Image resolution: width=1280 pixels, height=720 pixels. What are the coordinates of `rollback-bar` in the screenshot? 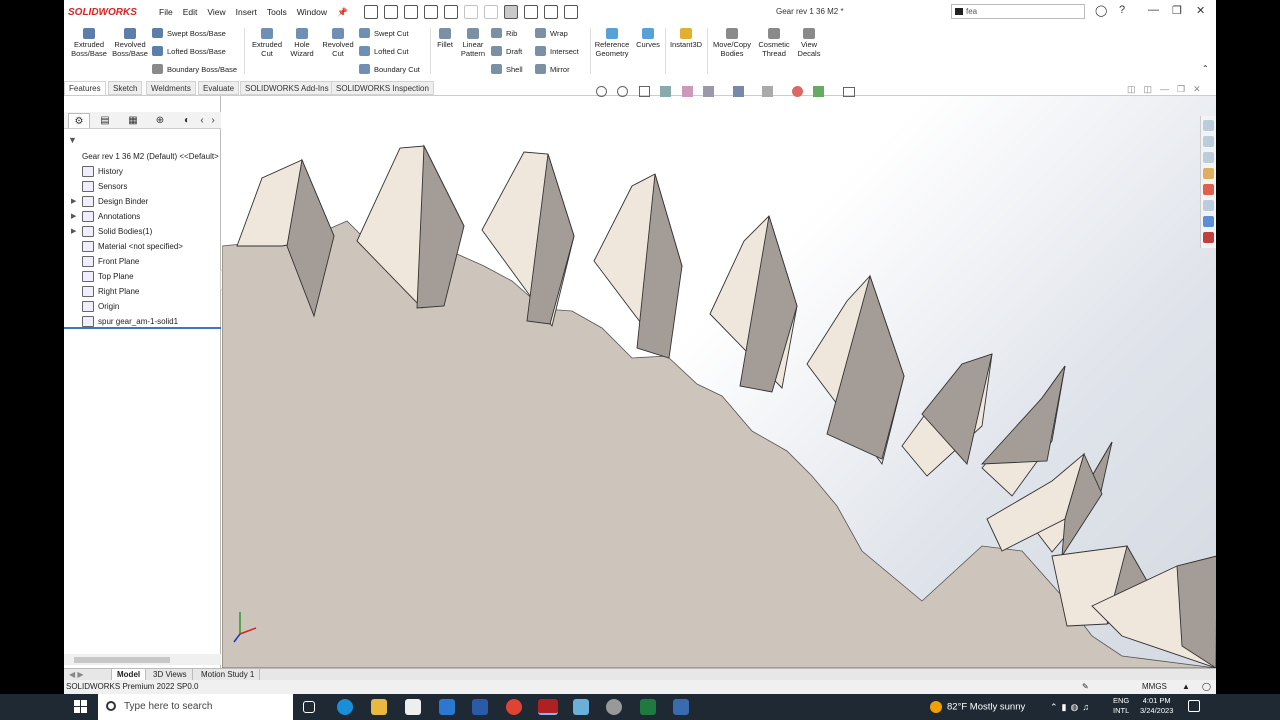 It's located at (142, 328).